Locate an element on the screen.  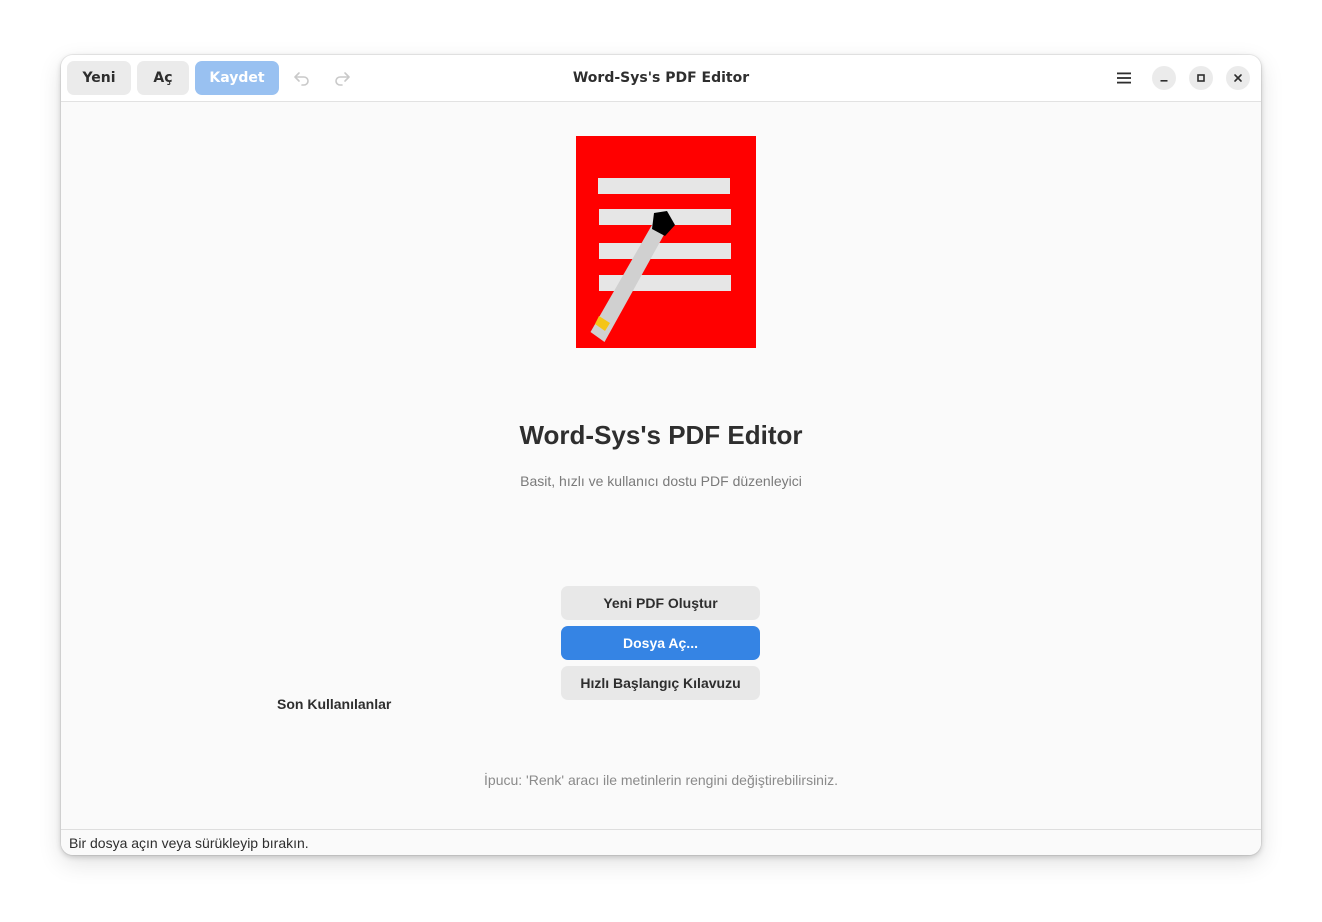
status-text: Bir dosya açın veya sürükleyip bırakın. is located at coordinates (189, 843).